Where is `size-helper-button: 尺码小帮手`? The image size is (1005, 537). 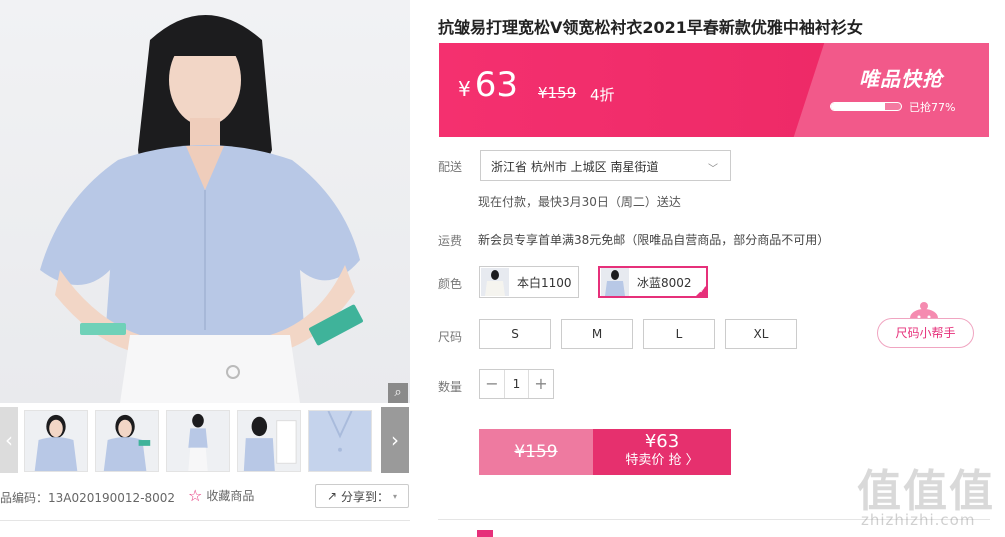 size-helper-button: 尺码小帮手 is located at coordinates (925, 333).